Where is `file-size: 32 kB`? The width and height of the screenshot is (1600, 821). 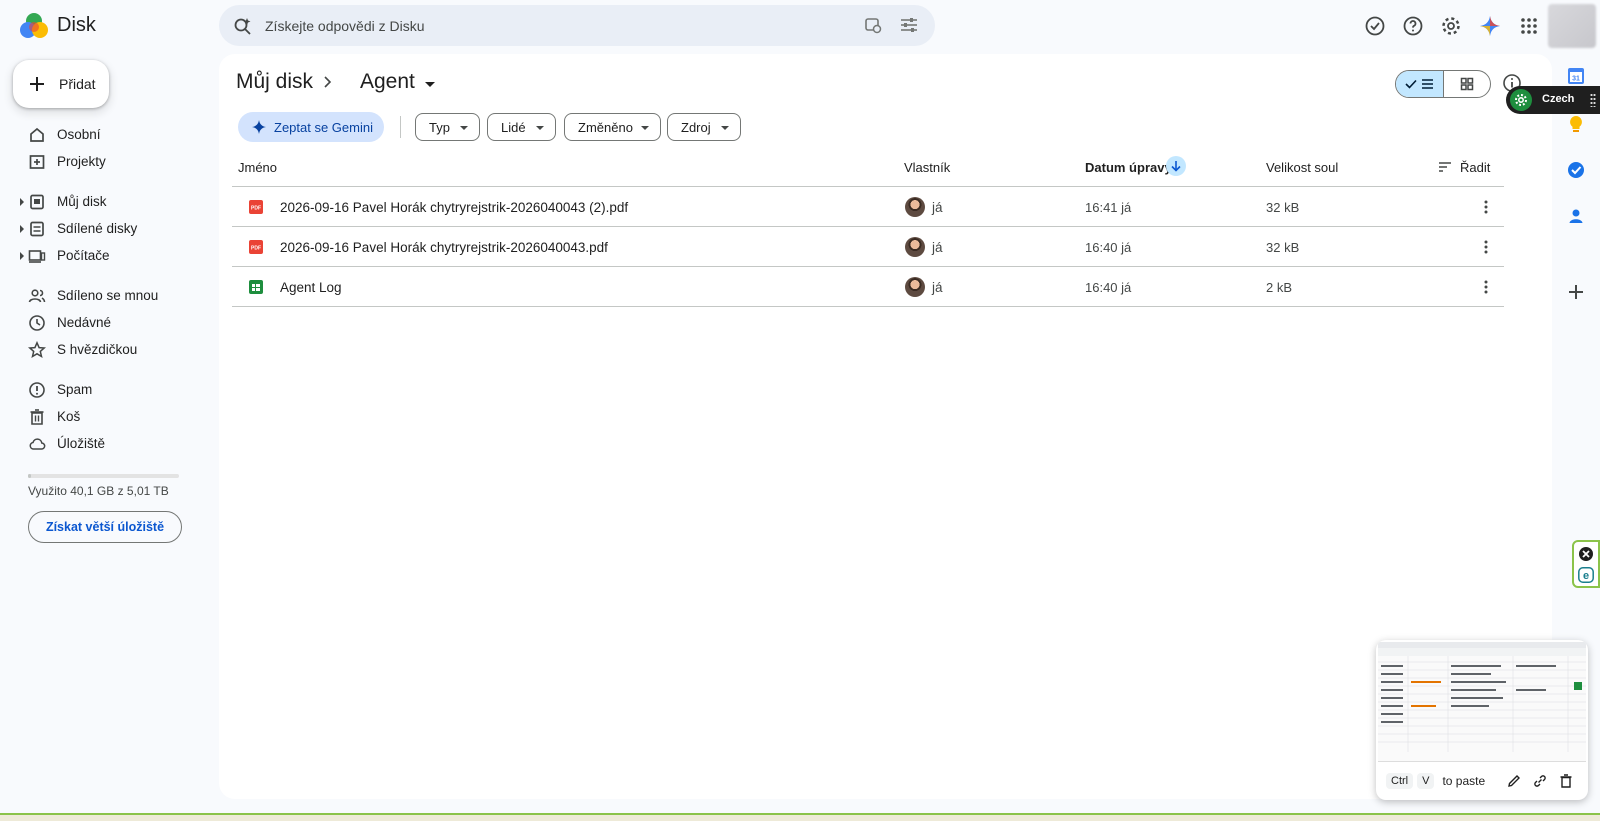 file-size: 32 kB is located at coordinates (1283, 207).